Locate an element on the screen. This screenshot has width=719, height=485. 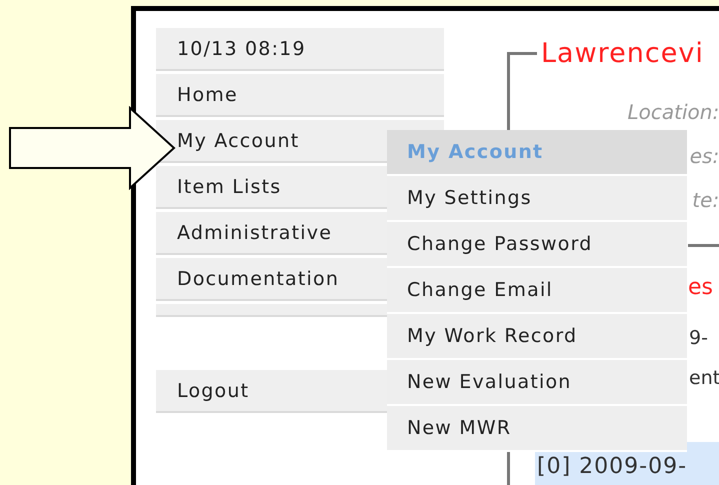
section-title: Lawrencevi is located at coordinates (622, 53).